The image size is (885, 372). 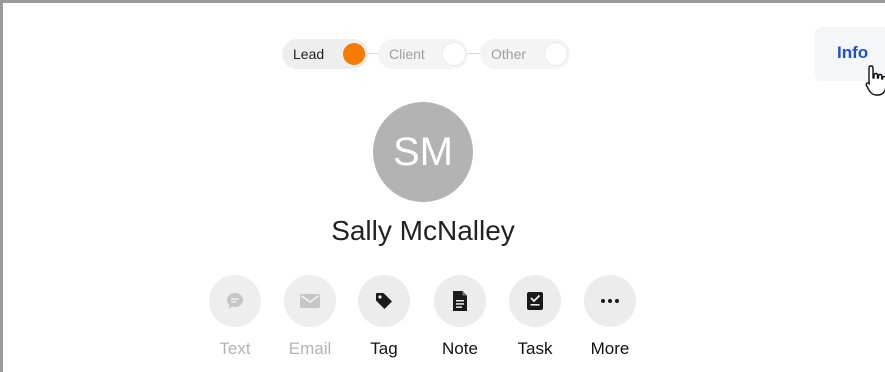 What do you see at coordinates (610, 348) in the screenshot?
I see `action-label: More` at bounding box center [610, 348].